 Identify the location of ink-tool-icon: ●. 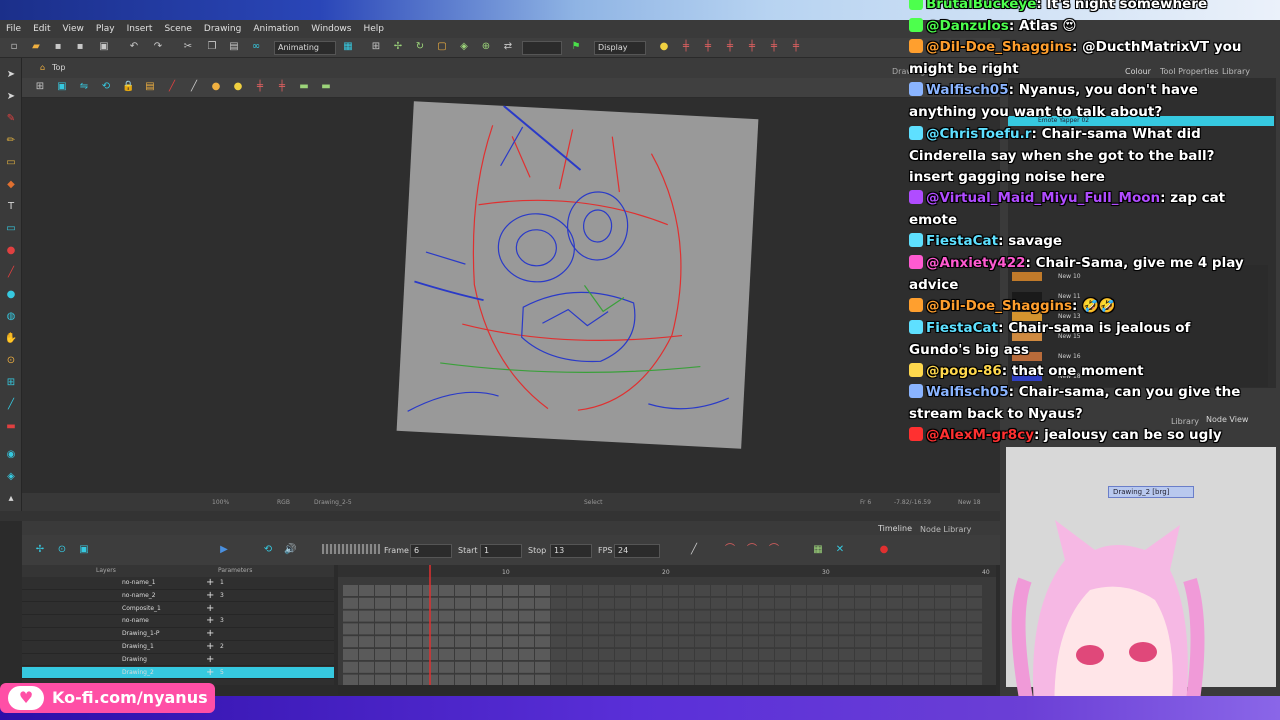
(11, 251).